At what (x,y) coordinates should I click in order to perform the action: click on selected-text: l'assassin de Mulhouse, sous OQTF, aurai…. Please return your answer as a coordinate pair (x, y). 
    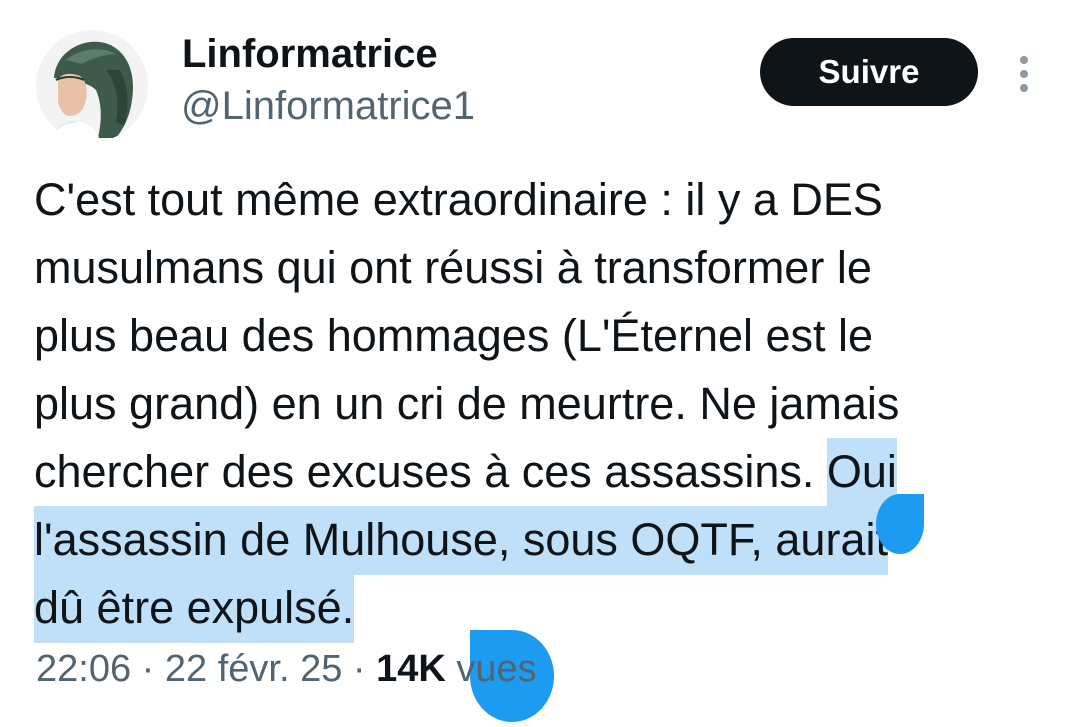
    Looking at the image, I should click on (461, 540).